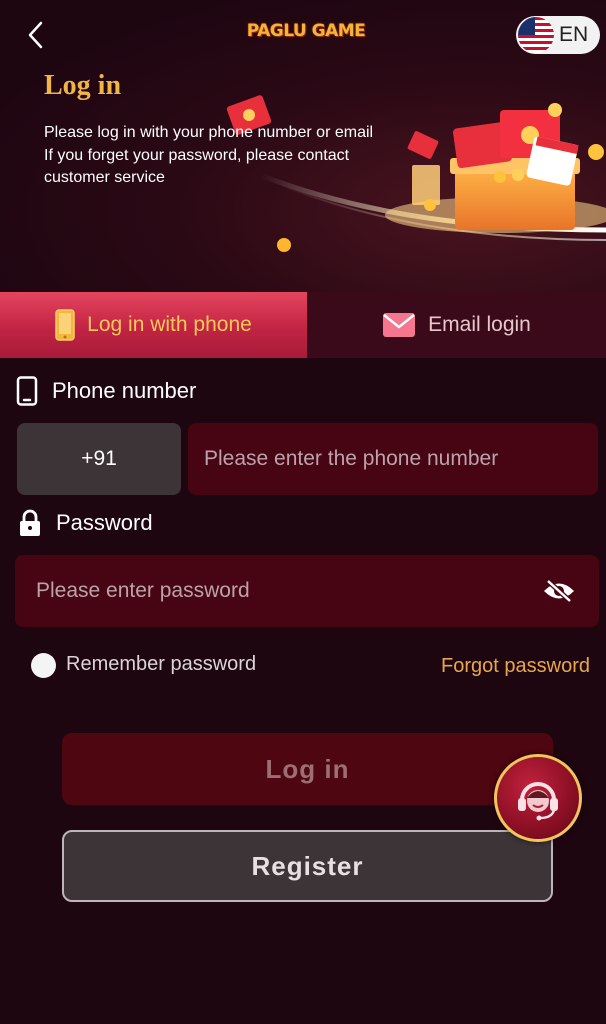 This screenshot has width=606, height=1024. I want to click on tab-phone-login: Log in with phone, so click(153, 325).